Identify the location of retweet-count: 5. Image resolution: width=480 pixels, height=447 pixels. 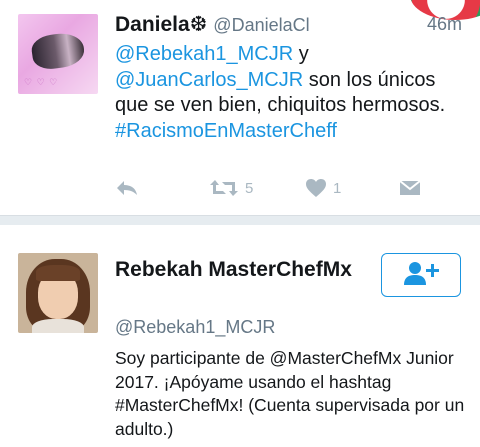
(249, 188).